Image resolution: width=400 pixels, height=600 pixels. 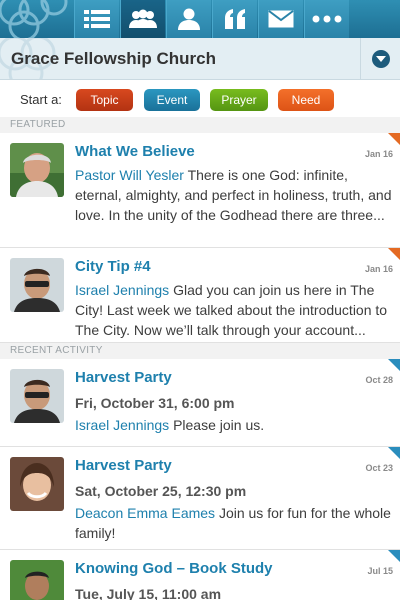 I want to click on top-nav, so click(x=200, y=22).